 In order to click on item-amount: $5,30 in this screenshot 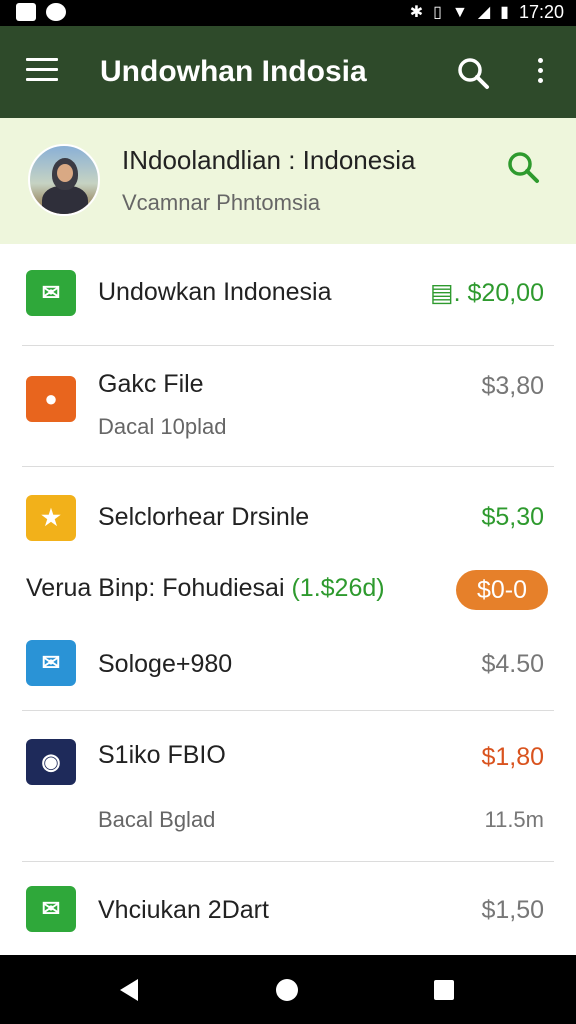, I will do `click(512, 517)`.